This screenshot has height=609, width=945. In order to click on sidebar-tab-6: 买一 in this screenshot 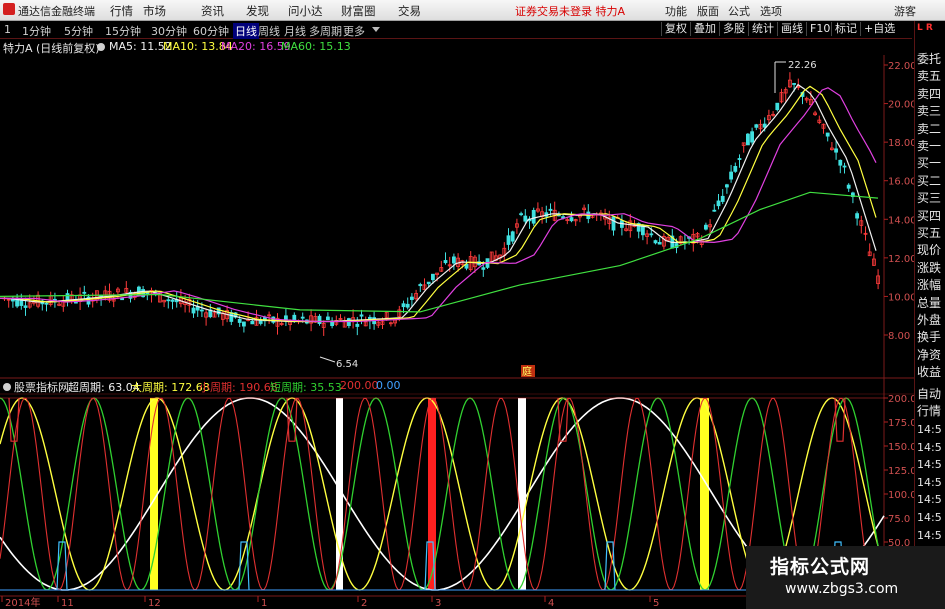, I will do `click(931, 162)`.